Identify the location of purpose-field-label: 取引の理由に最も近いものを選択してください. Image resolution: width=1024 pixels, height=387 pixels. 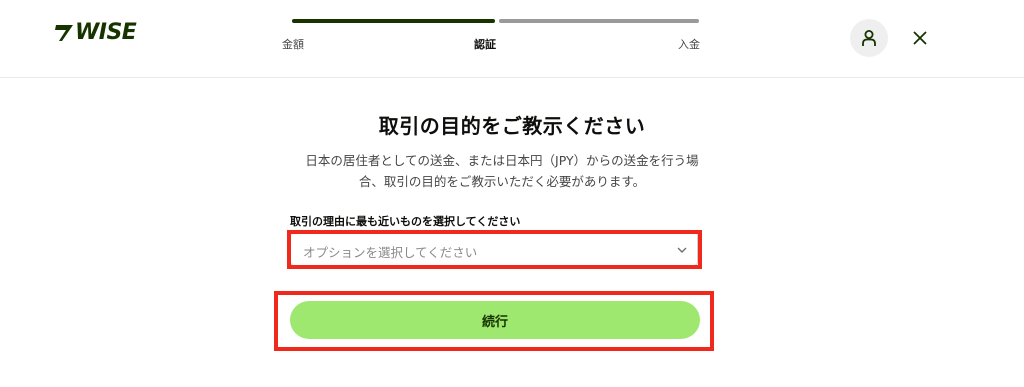
(405, 221).